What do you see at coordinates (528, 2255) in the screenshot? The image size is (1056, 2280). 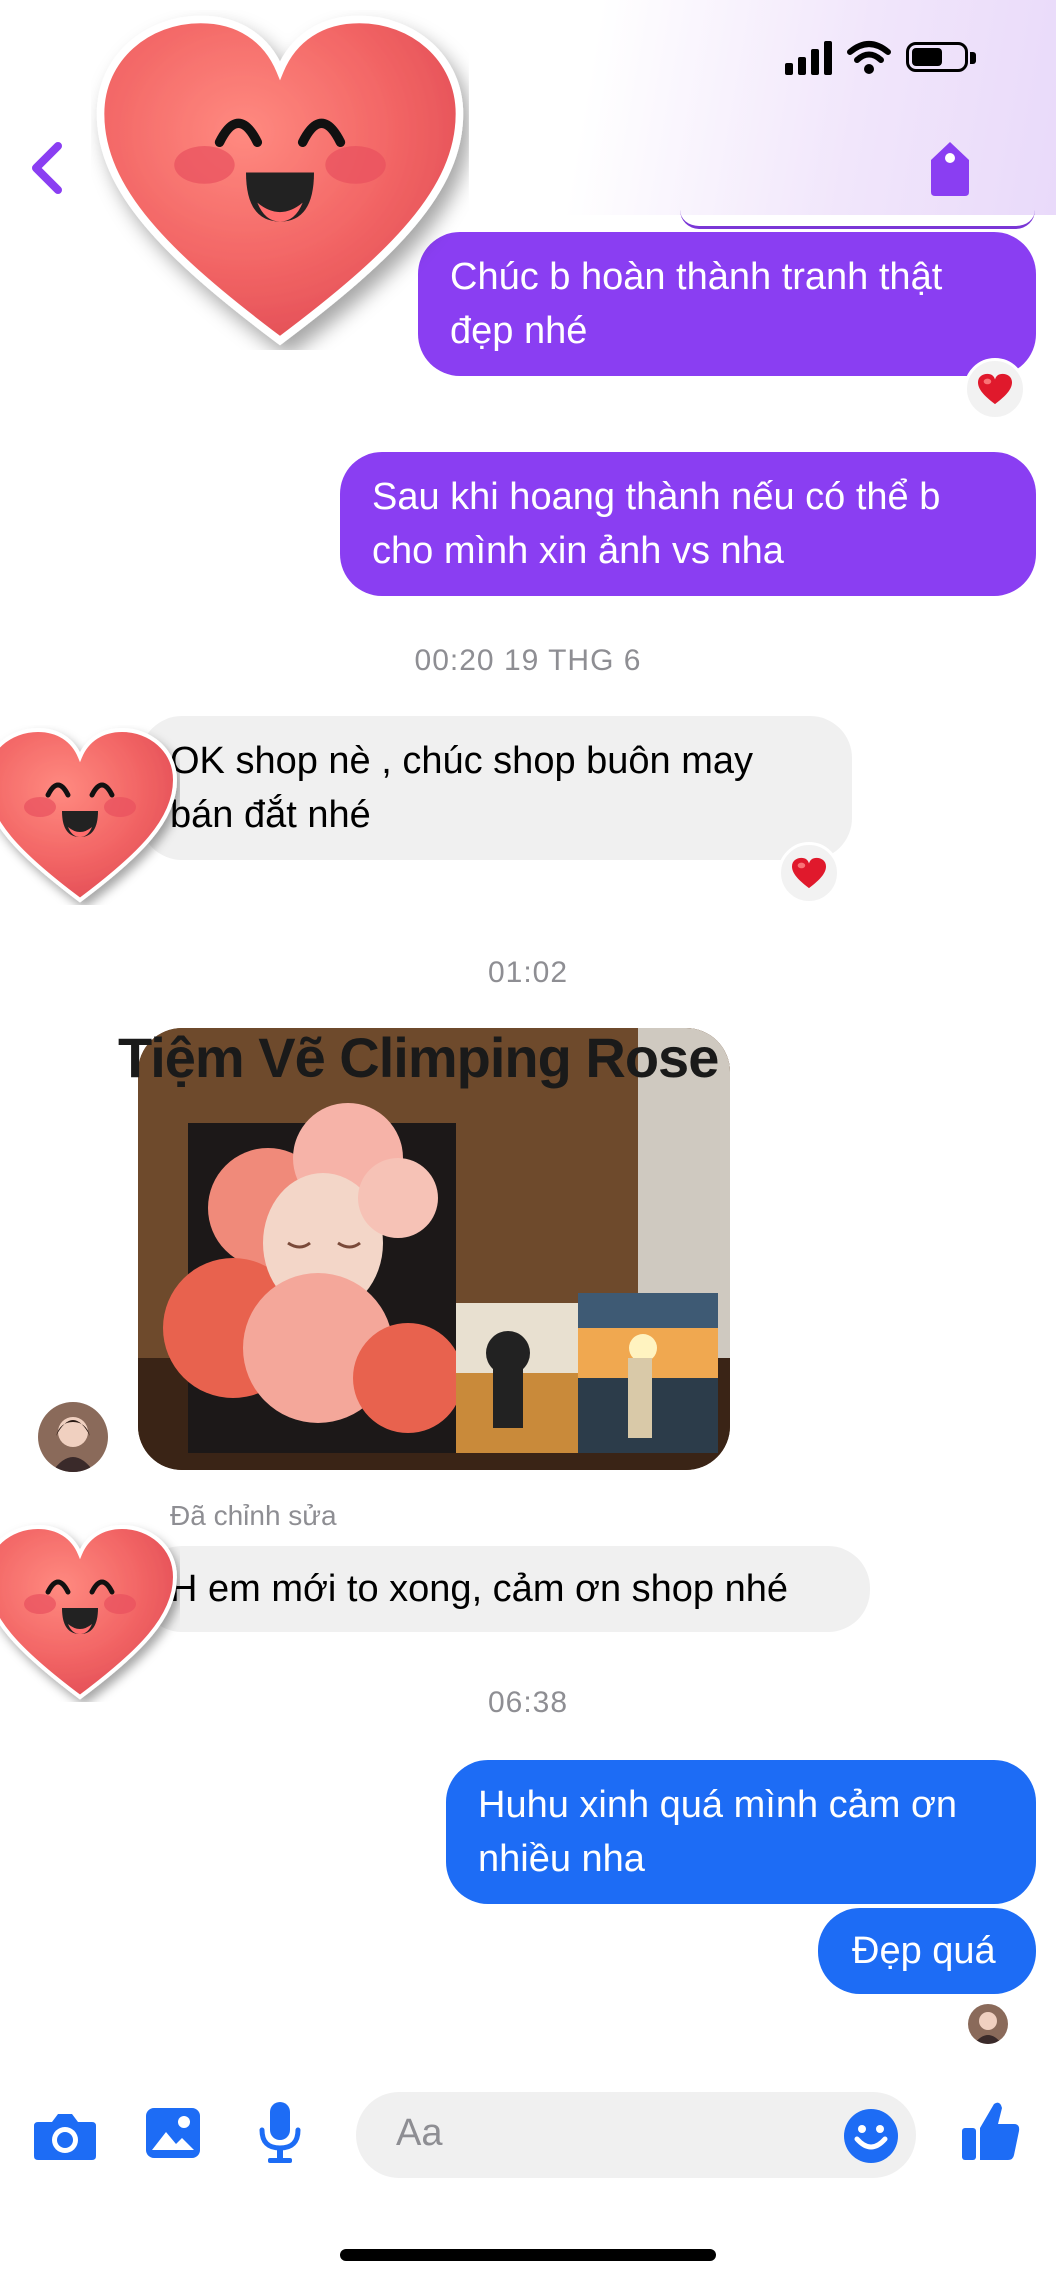 I see `home-indicator` at bounding box center [528, 2255].